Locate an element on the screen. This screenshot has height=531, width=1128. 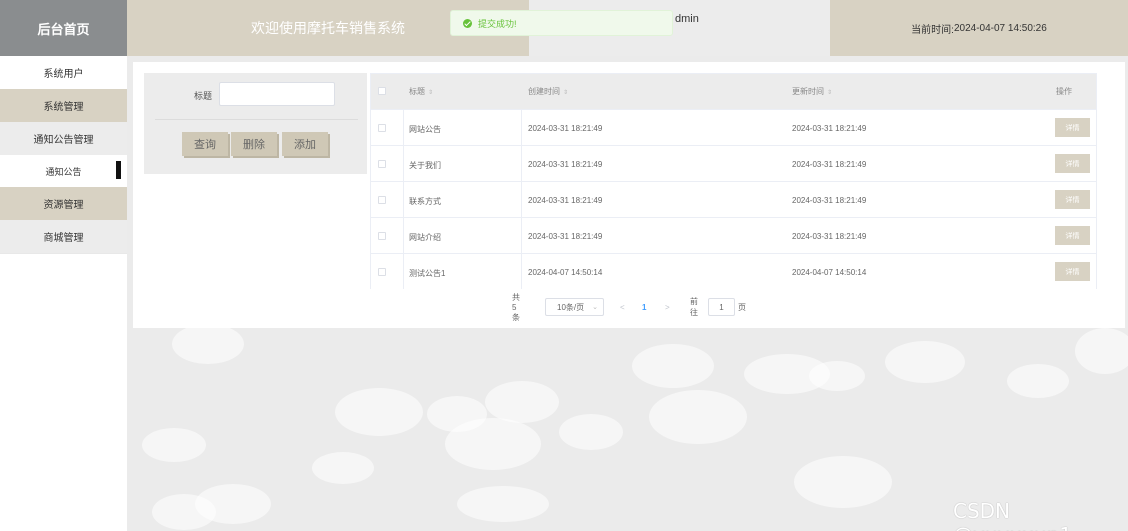
cell-title: 网站介绍 is located at coordinates (425, 237).